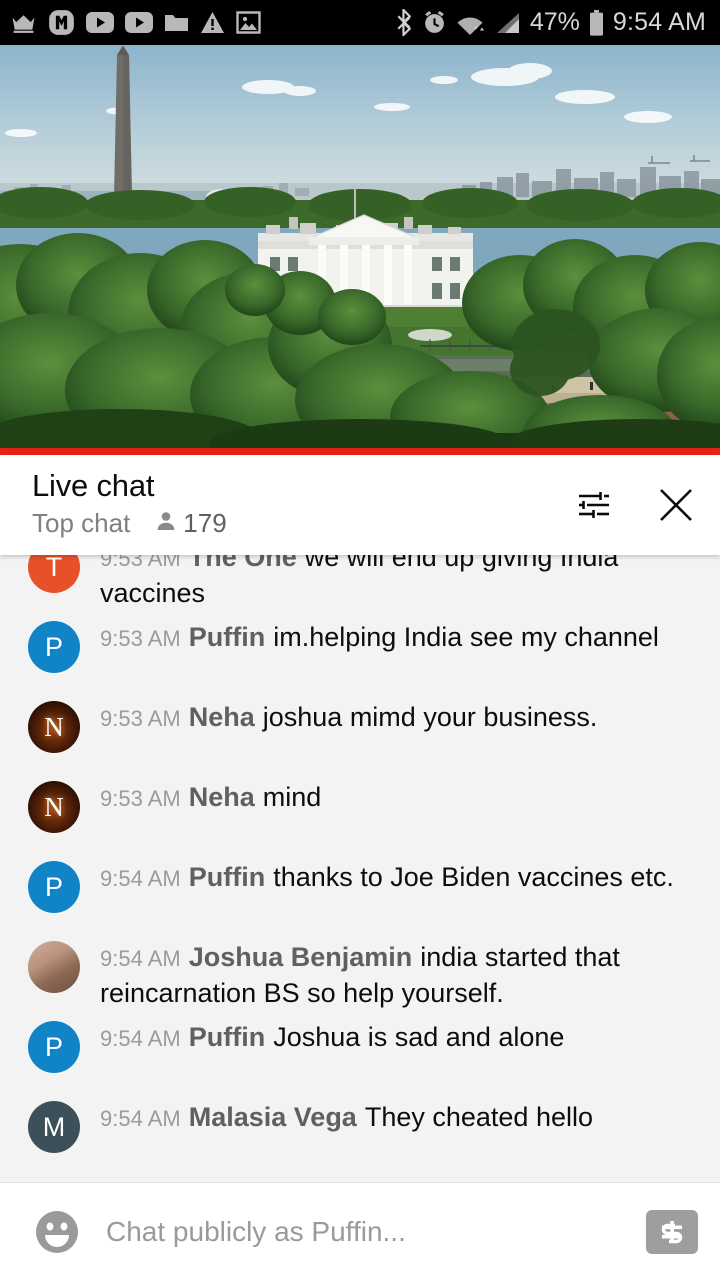  What do you see at coordinates (430, 717) in the screenshot?
I see `message-text: joshua mimd your business.` at bounding box center [430, 717].